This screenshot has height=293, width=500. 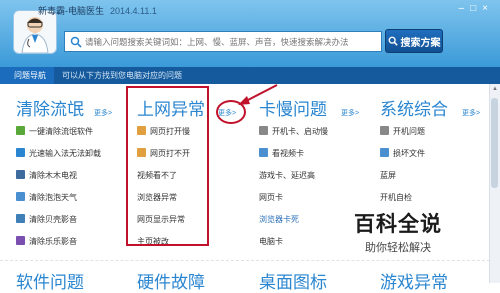 I want to click on list-item: 清除乐乐影音, so click(x=46, y=242).